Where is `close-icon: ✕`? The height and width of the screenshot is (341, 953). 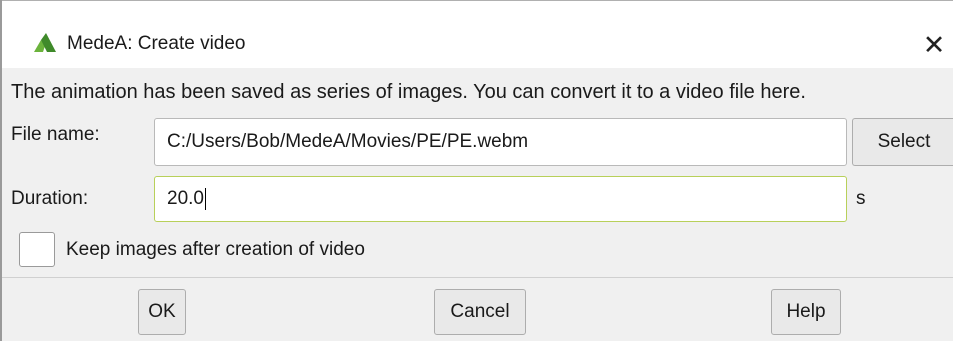 close-icon: ✕ is located at coordinates (934, 44).